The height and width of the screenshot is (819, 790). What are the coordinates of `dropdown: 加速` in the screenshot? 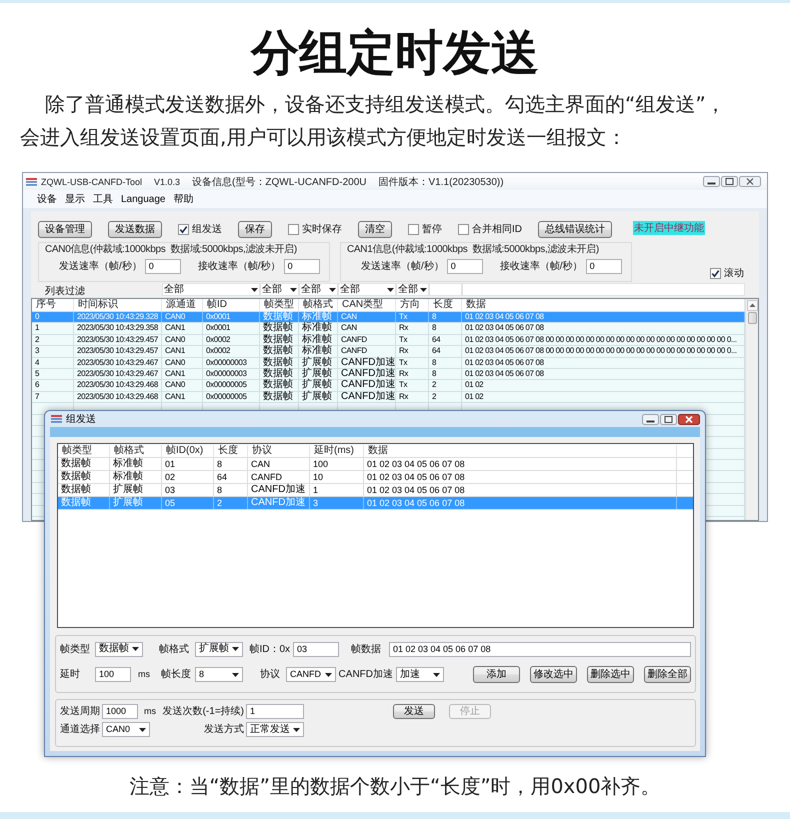 It's located at (420, 674).